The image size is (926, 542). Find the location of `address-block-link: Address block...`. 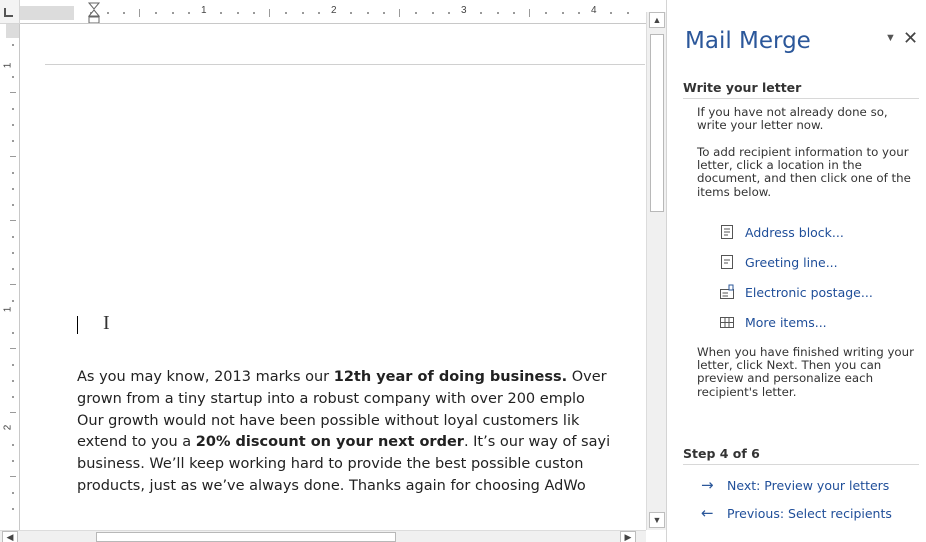

address-block-link: Address block... is located at coordinates (781, 232).